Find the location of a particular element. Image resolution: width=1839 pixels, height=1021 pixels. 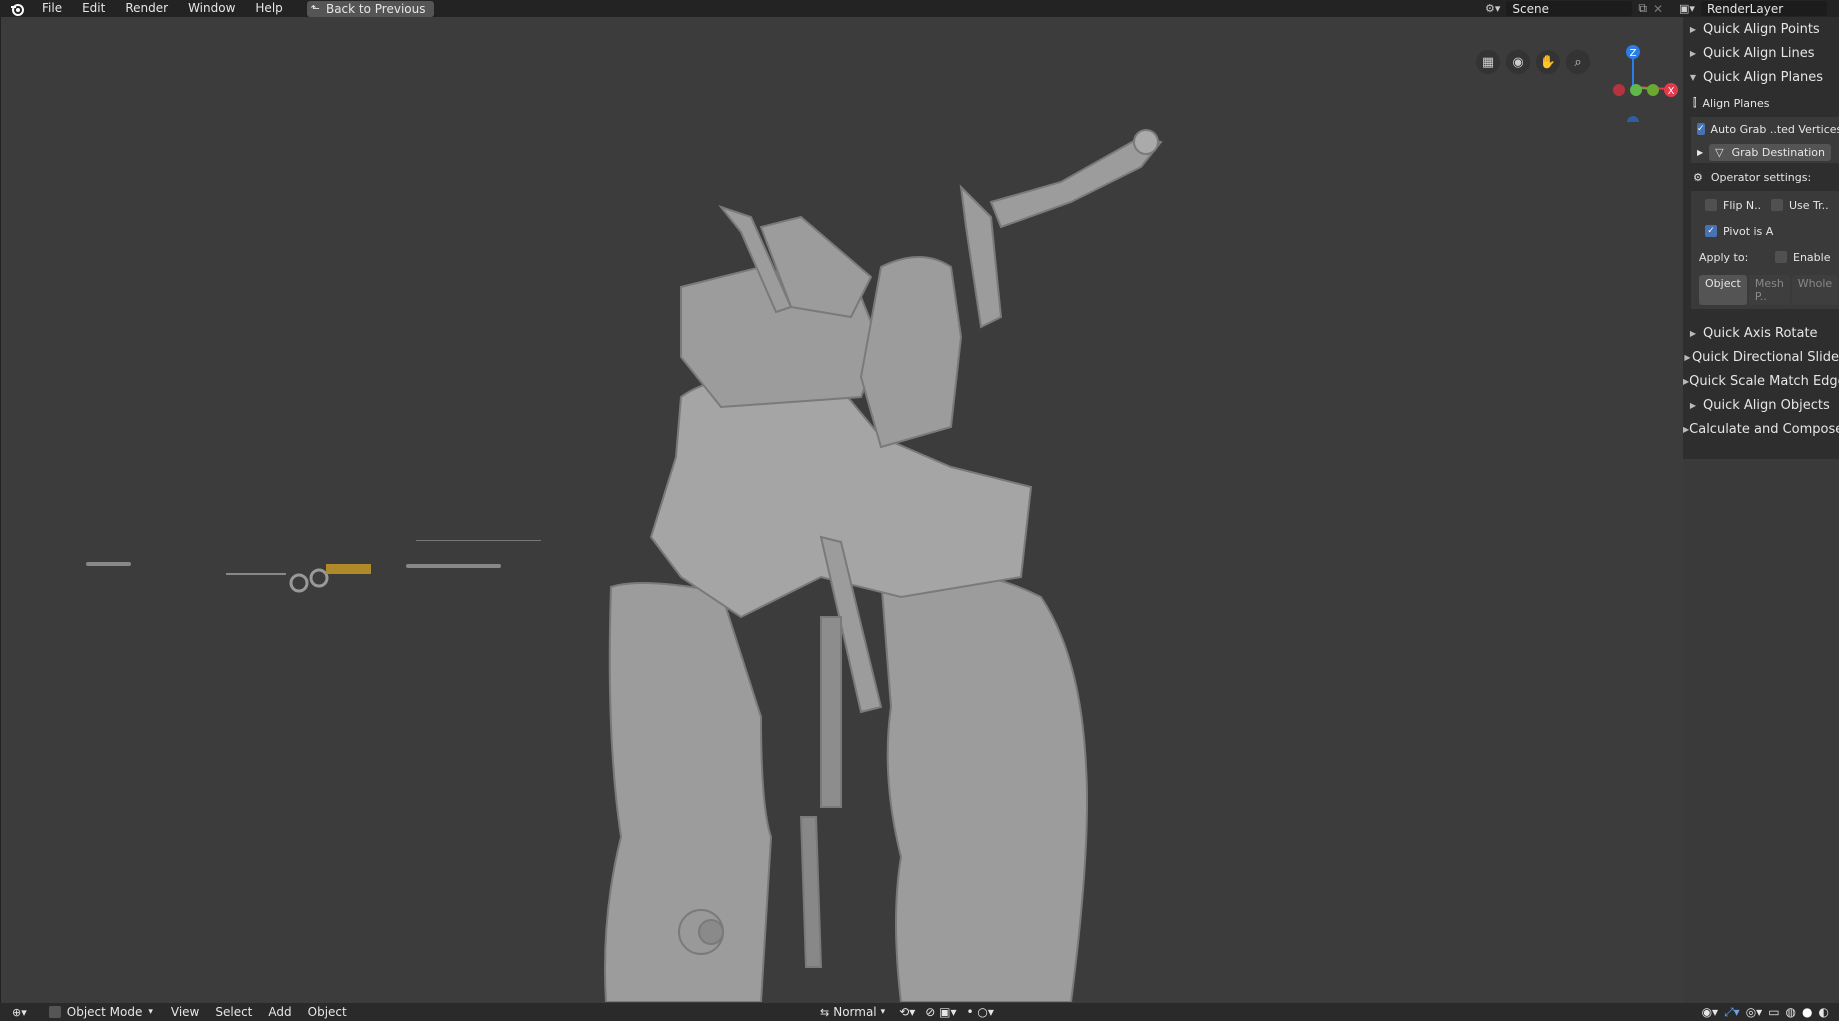

render-layer-icon: ▣▾ is located at coordinates (1687, 8).